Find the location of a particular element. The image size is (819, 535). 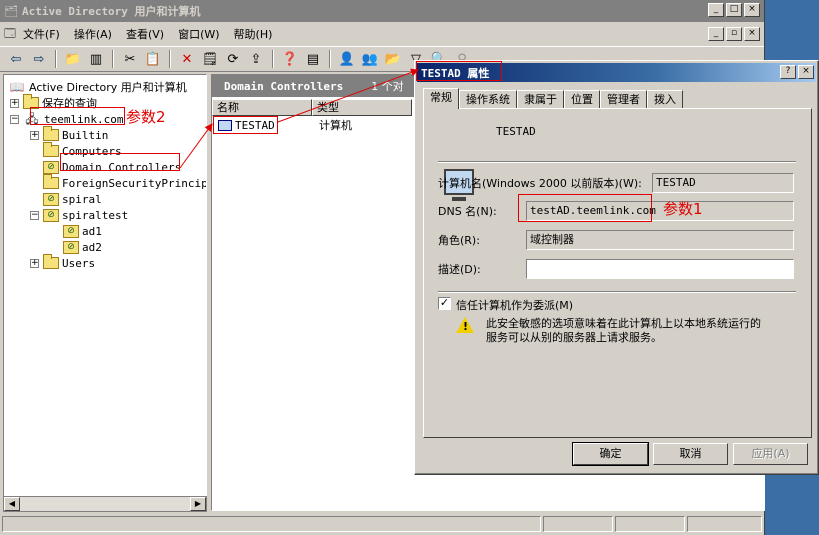

properties-icon: 🗒 is located at coordinates (210, 59).